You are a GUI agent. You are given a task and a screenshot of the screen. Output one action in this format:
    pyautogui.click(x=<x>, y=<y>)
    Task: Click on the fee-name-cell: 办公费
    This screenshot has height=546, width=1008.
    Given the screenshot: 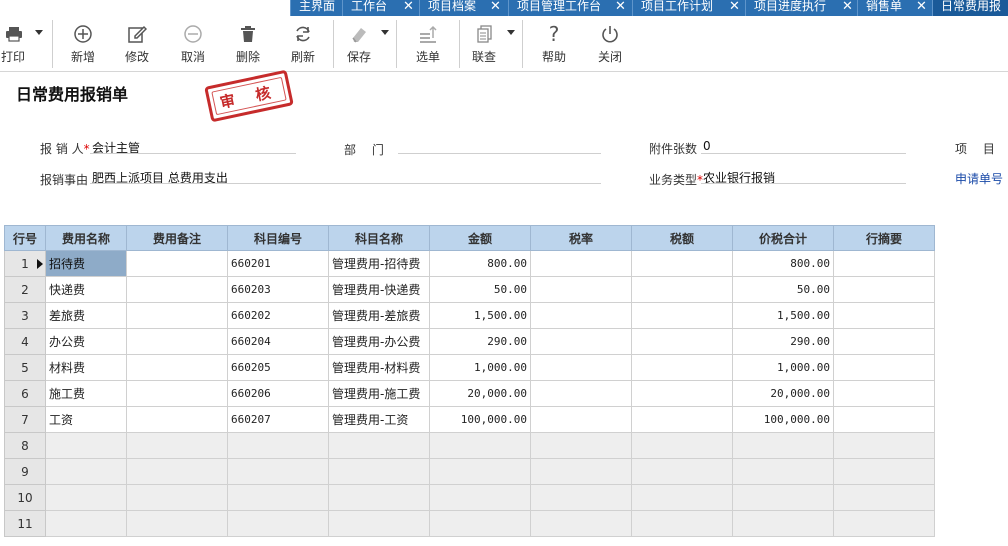 What is the action you would take?
    pyautogui.click(x=86, y=341)
    